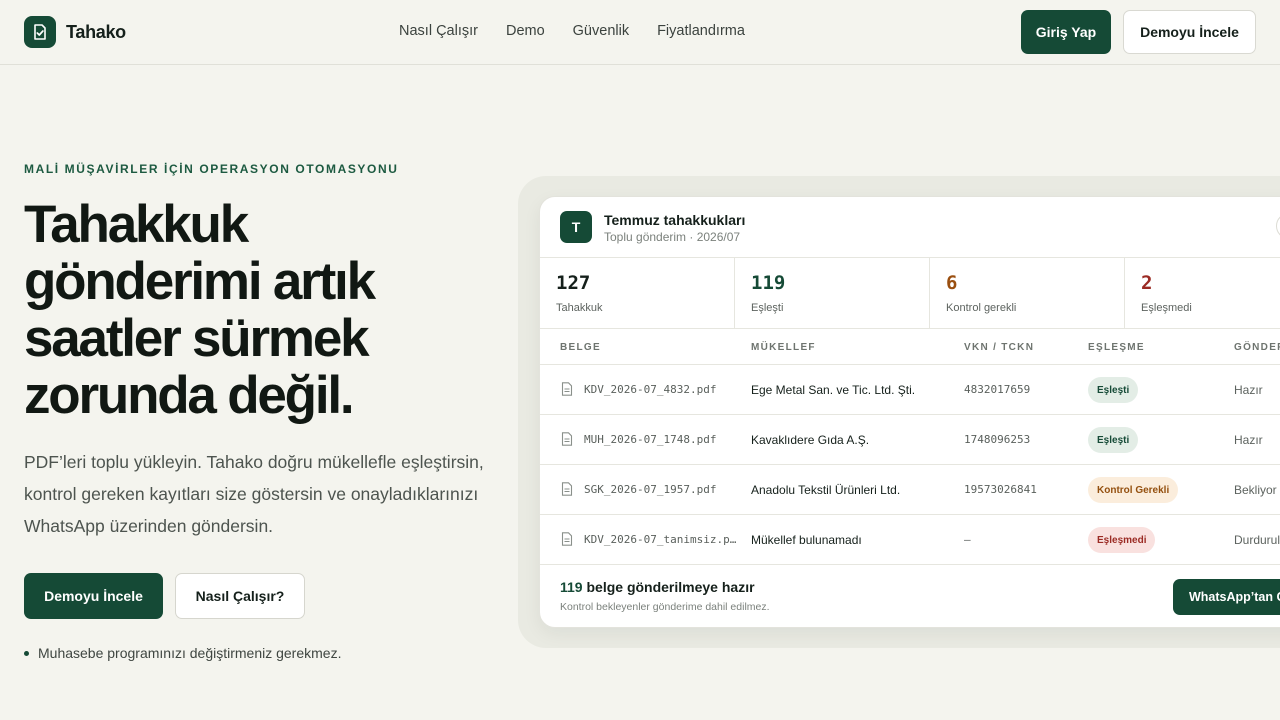 The height and width of the screenshot is (720, 1280). Describe the element at coordinates (650, 389) in the screenshot. I see `document-filename: KDV_2026-07_4832.pdf` at that location.